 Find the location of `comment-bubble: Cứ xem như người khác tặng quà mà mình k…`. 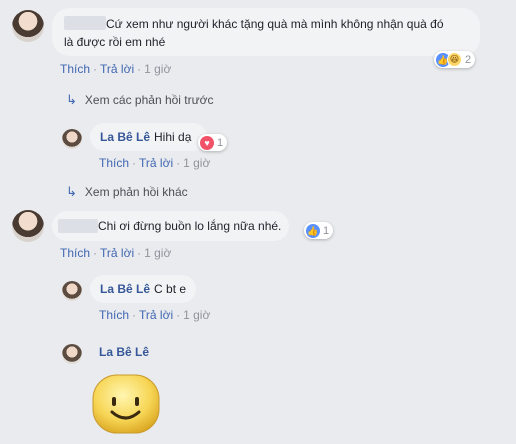

comment-bubble: Cứ xem như người khác tặng quà mà mình k… is located at coordinates (266, 32).